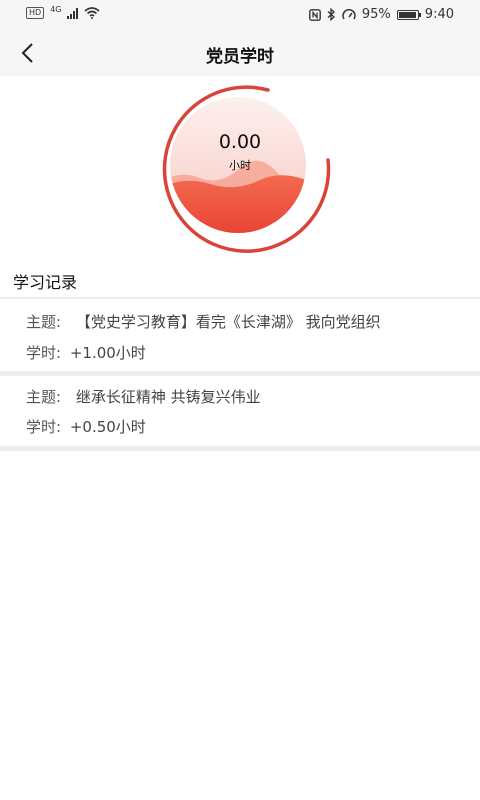  Describe the element at coordinates (349, 13) in the screenshot. I see `data-saver-icon` at that location.